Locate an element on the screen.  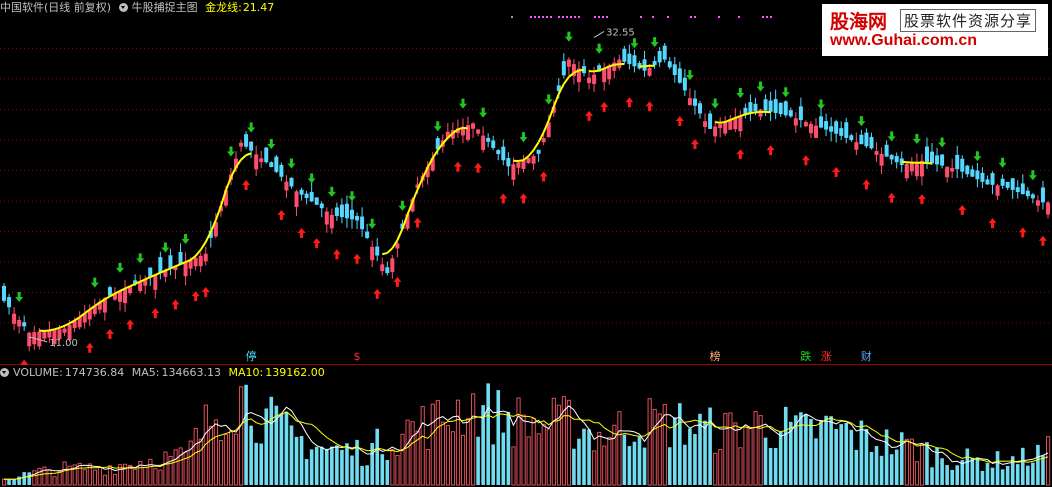
event-marker: 财 is located at coordinates (866, 356).